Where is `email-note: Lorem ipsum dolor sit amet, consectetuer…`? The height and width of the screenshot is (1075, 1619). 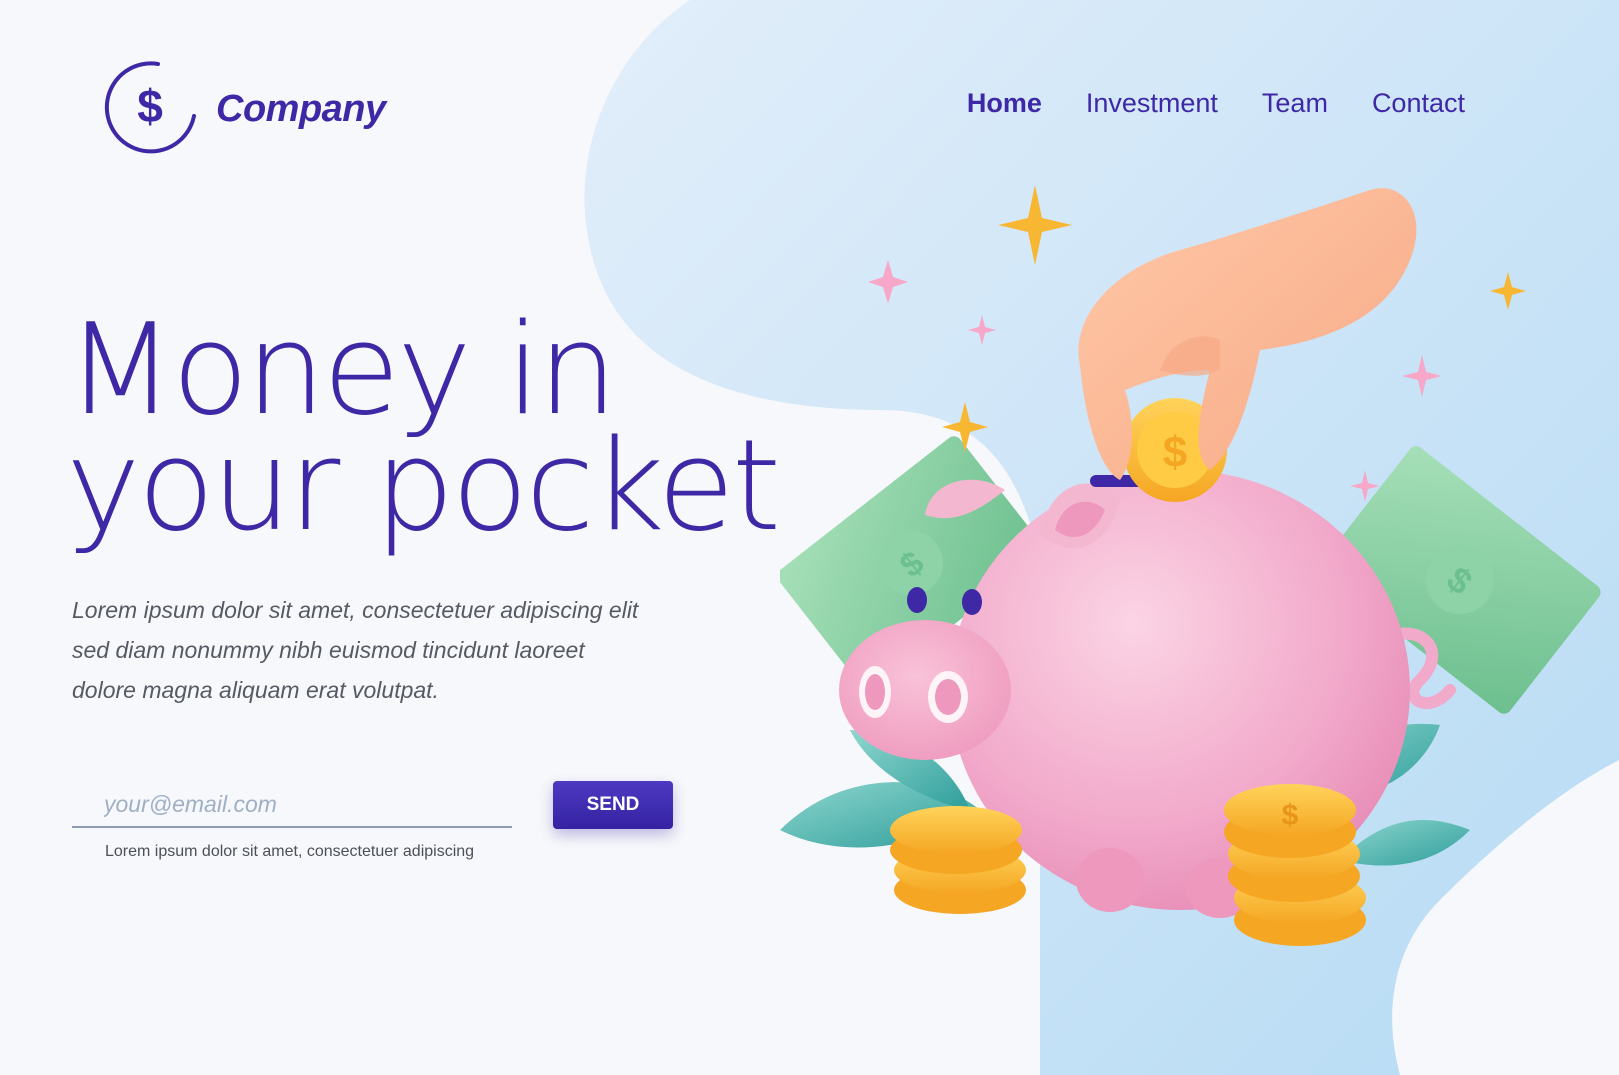 email-note: Lorem ipsum dolor sit amet, consectetuer… is located at coordinates (290, 851).